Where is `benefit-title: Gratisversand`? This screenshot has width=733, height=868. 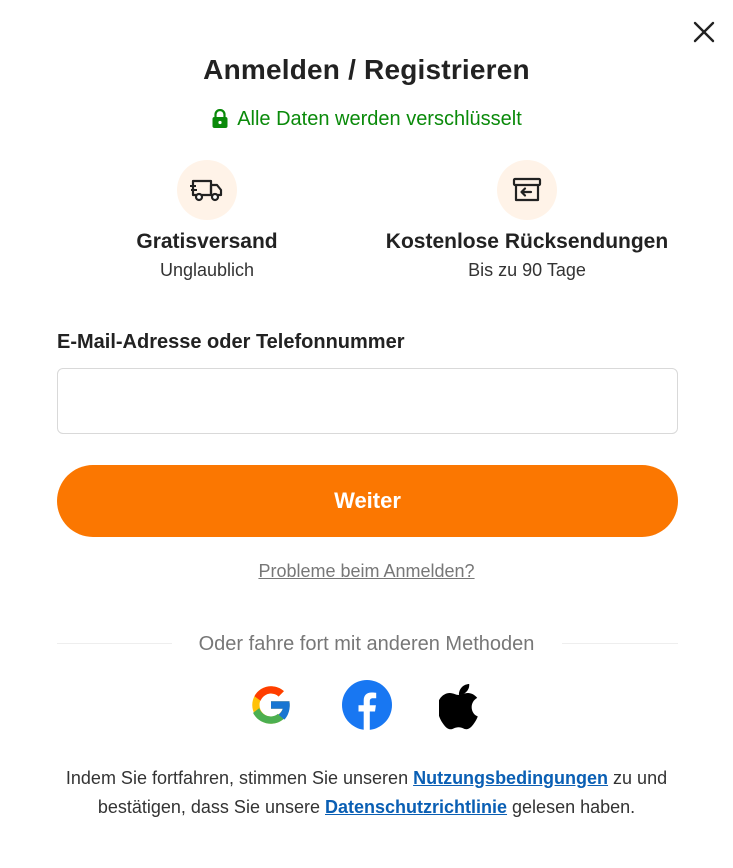
benefit-title: Gratisversand is located at coordinates (207, 241).